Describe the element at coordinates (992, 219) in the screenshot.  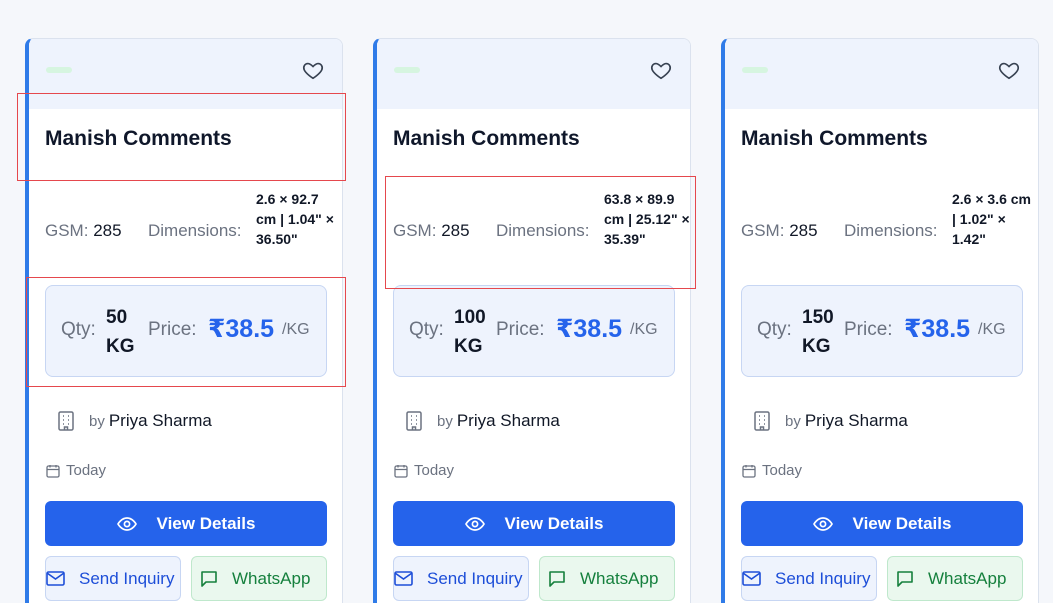
I see `dimensions-value: 2.6 × 3.6 cm | 1.02" × 1.42"` at that location.